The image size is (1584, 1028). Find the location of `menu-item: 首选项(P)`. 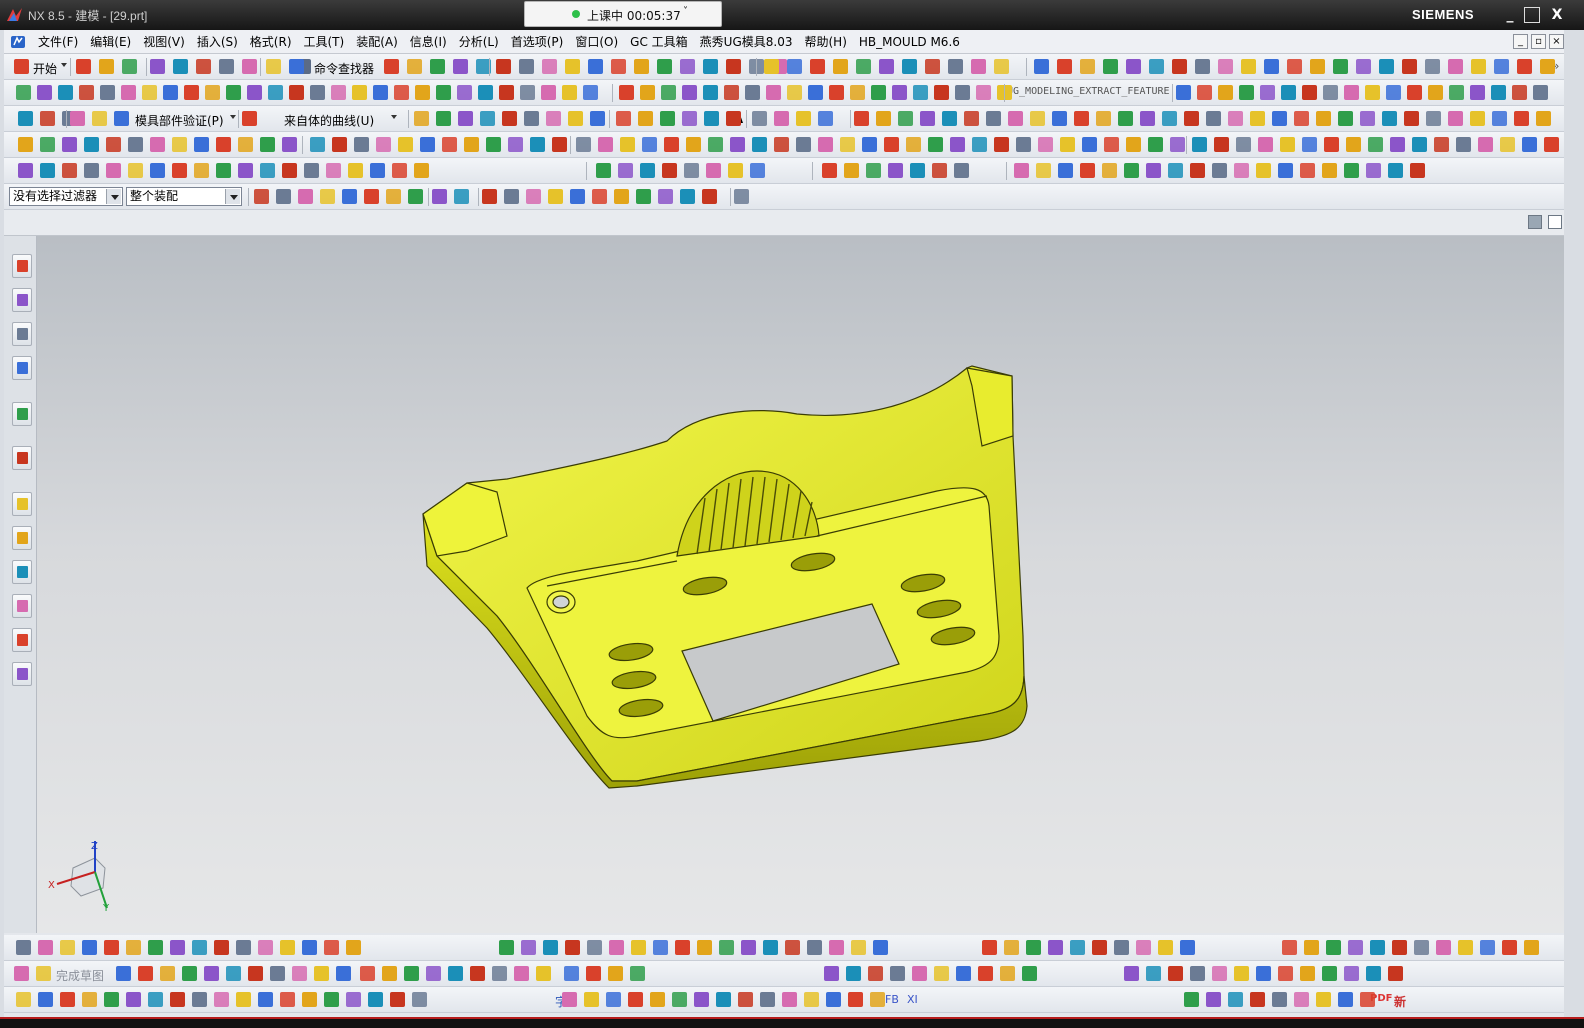

menu-item: 首选项(P) is located at coordinates (537, 42).